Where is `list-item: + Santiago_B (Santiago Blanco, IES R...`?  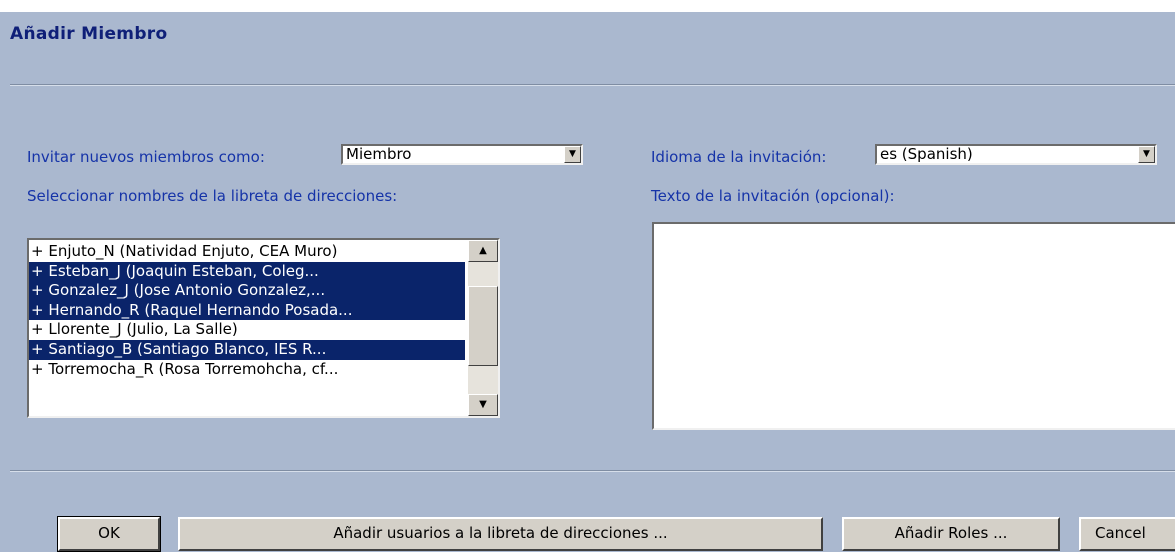
list-item: + Santiago_B (Santiago Blanco, IES R... is located at coordinates (247, 349).